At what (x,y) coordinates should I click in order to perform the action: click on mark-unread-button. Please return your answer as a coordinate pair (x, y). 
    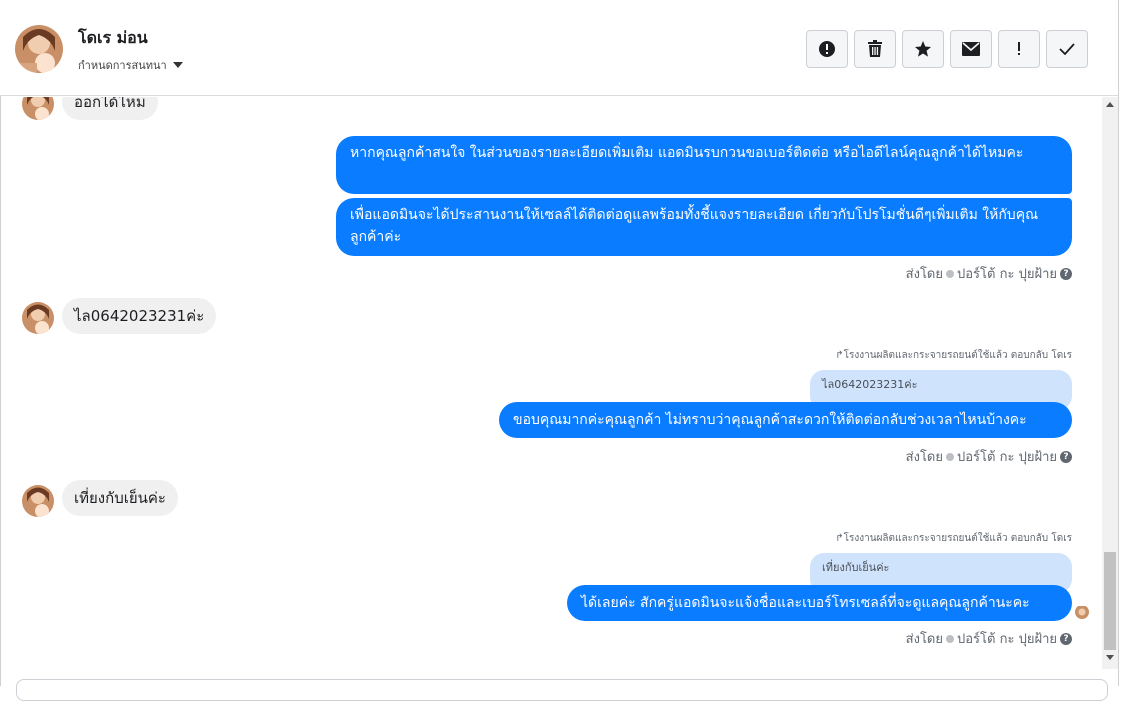
    Looking at the image, I should click on (971, 49).